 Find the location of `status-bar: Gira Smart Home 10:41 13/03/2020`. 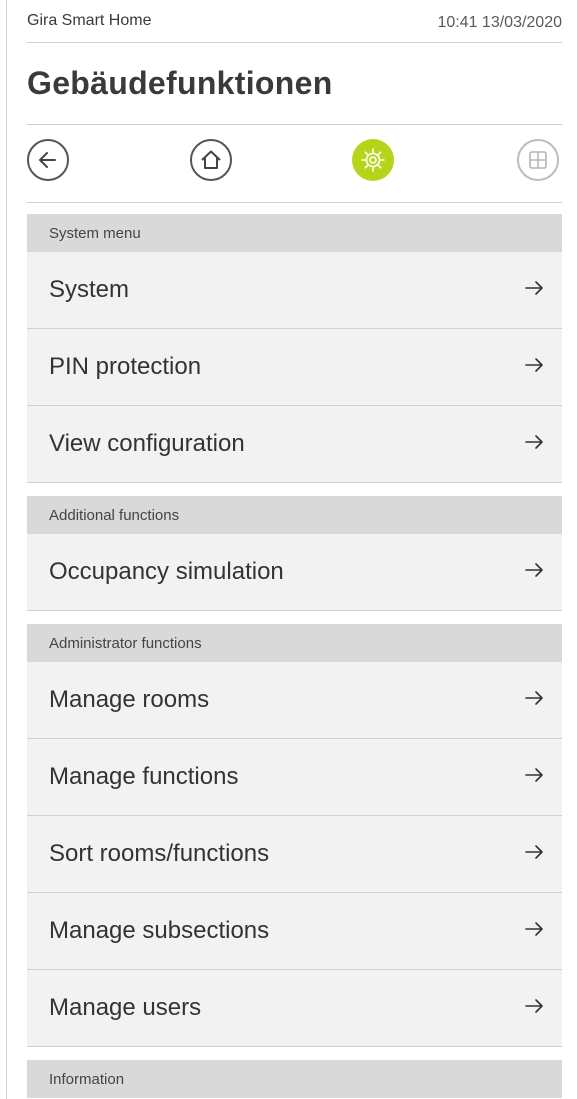

status-bar: Gira Smart Home 10:41 13/03/2020 is located at coordinates (294, 21).